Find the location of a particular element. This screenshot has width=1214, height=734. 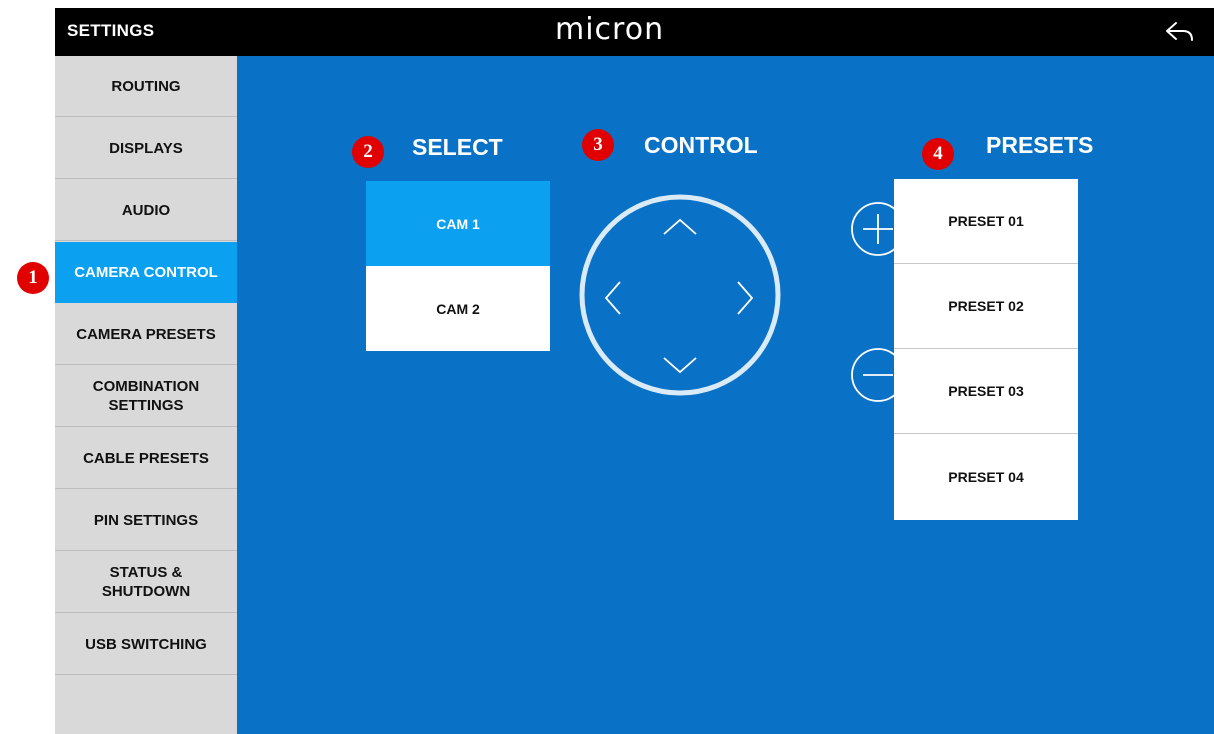

preset-01-button: PRESET 01 is located at coordinates (986, 221).